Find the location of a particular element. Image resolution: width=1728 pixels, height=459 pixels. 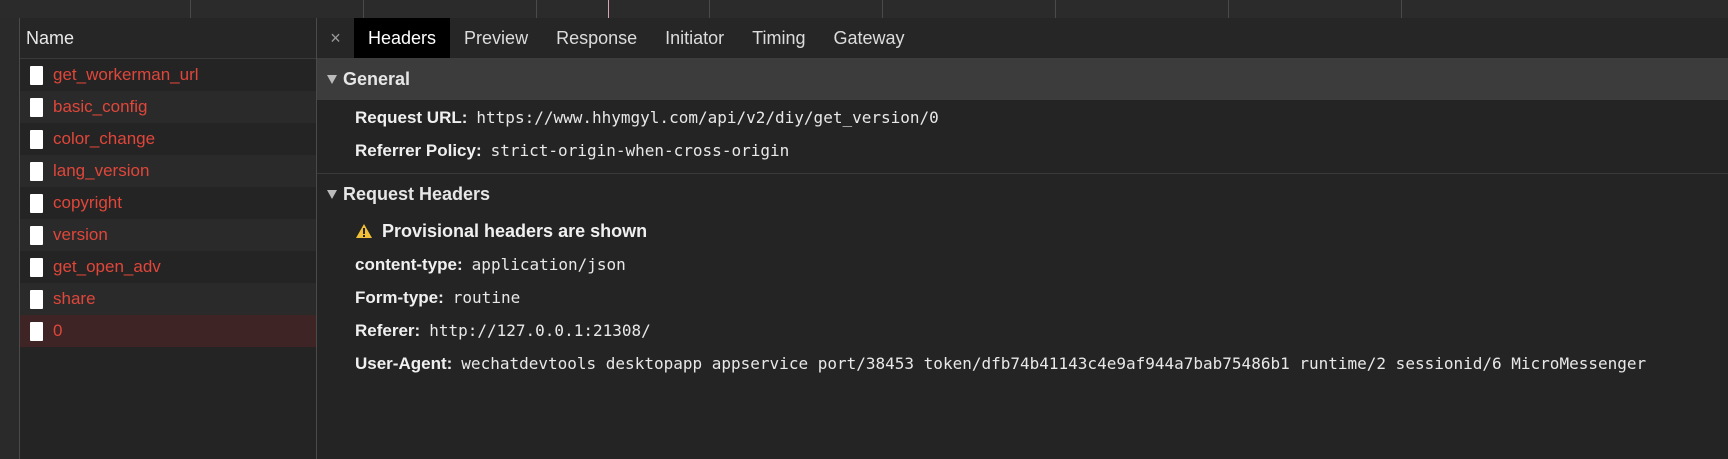

tab-gateway: Gateway is located at coordinates (869, 38).